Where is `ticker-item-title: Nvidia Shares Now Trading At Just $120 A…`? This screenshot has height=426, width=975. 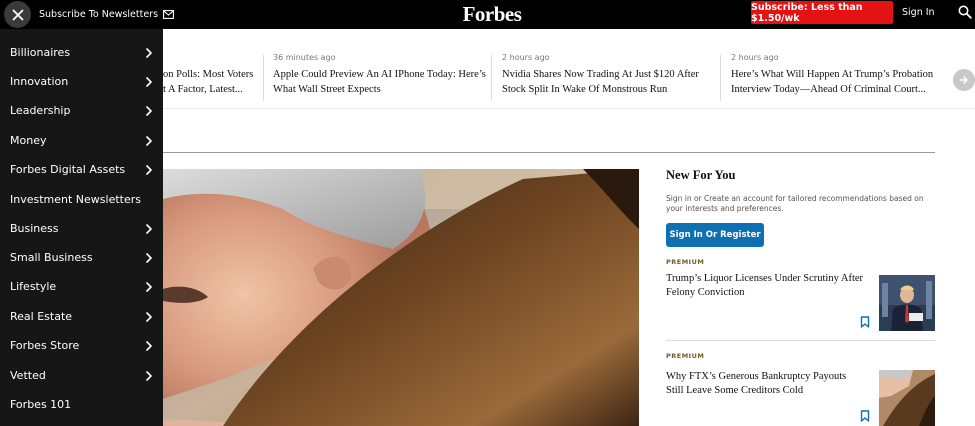
ticker-item-title: Nvidia Shares Now Trading At Just $120 A… is located at coordinates (600, 74).